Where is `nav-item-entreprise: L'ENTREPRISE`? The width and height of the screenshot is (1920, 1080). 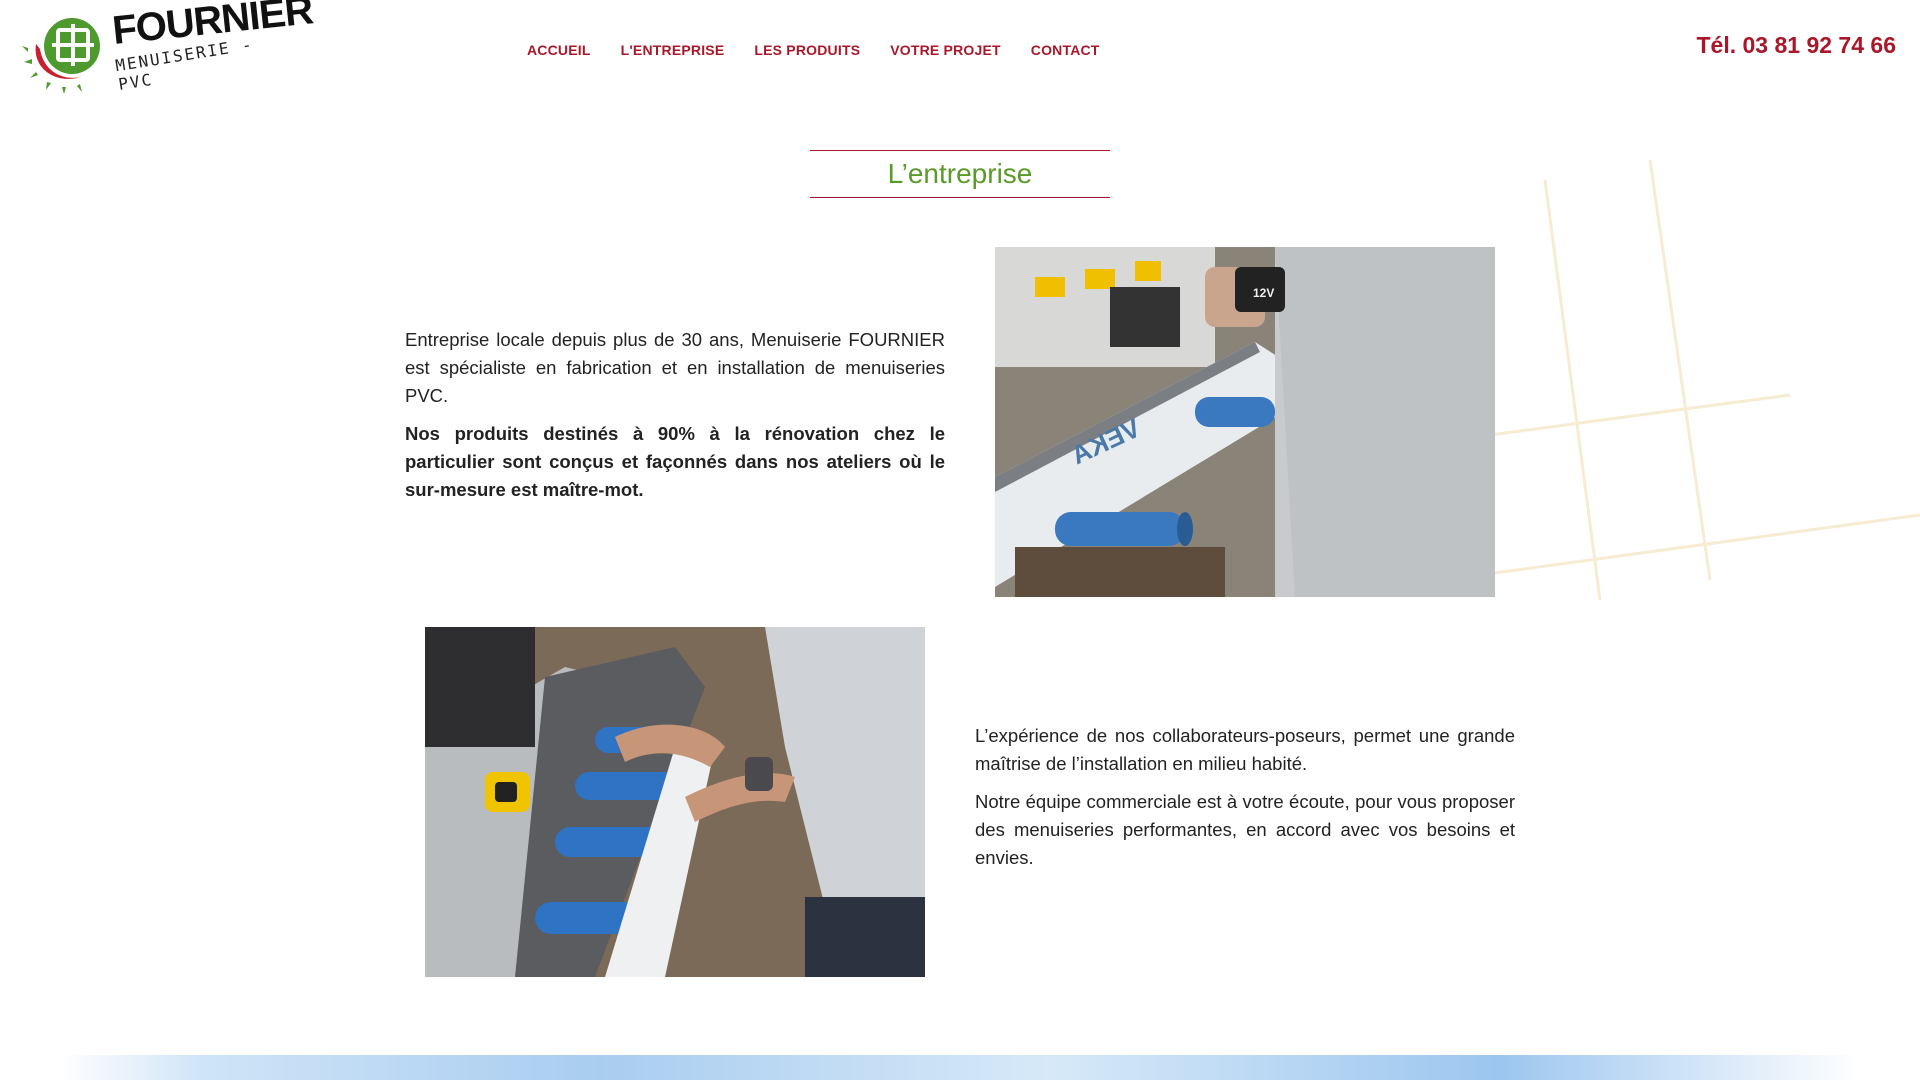
nav-item-entreprise: L'ENTREPRISE is located at coordinates (673, 50).